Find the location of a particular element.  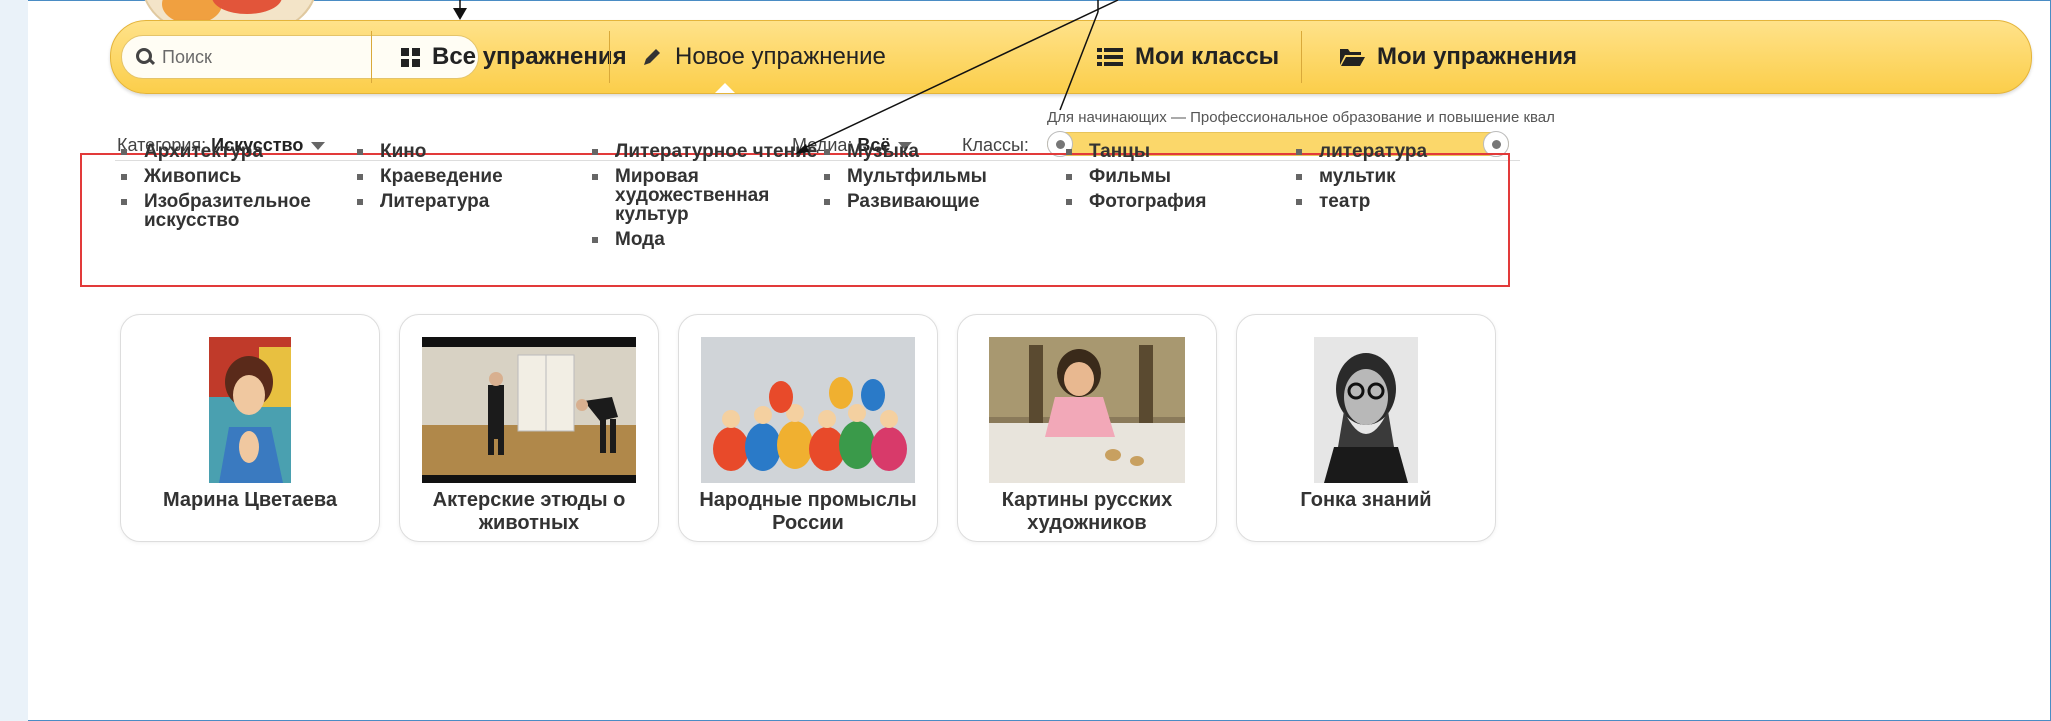

category-item: Кино is located at coordinates (470, 151).